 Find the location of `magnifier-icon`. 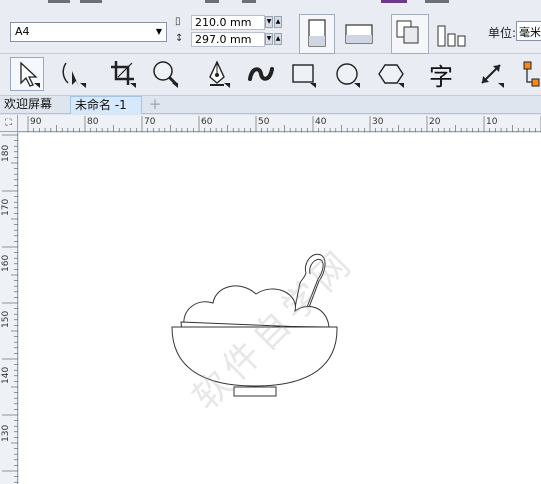

magnifier-icon is located at coordinates (166, 74).